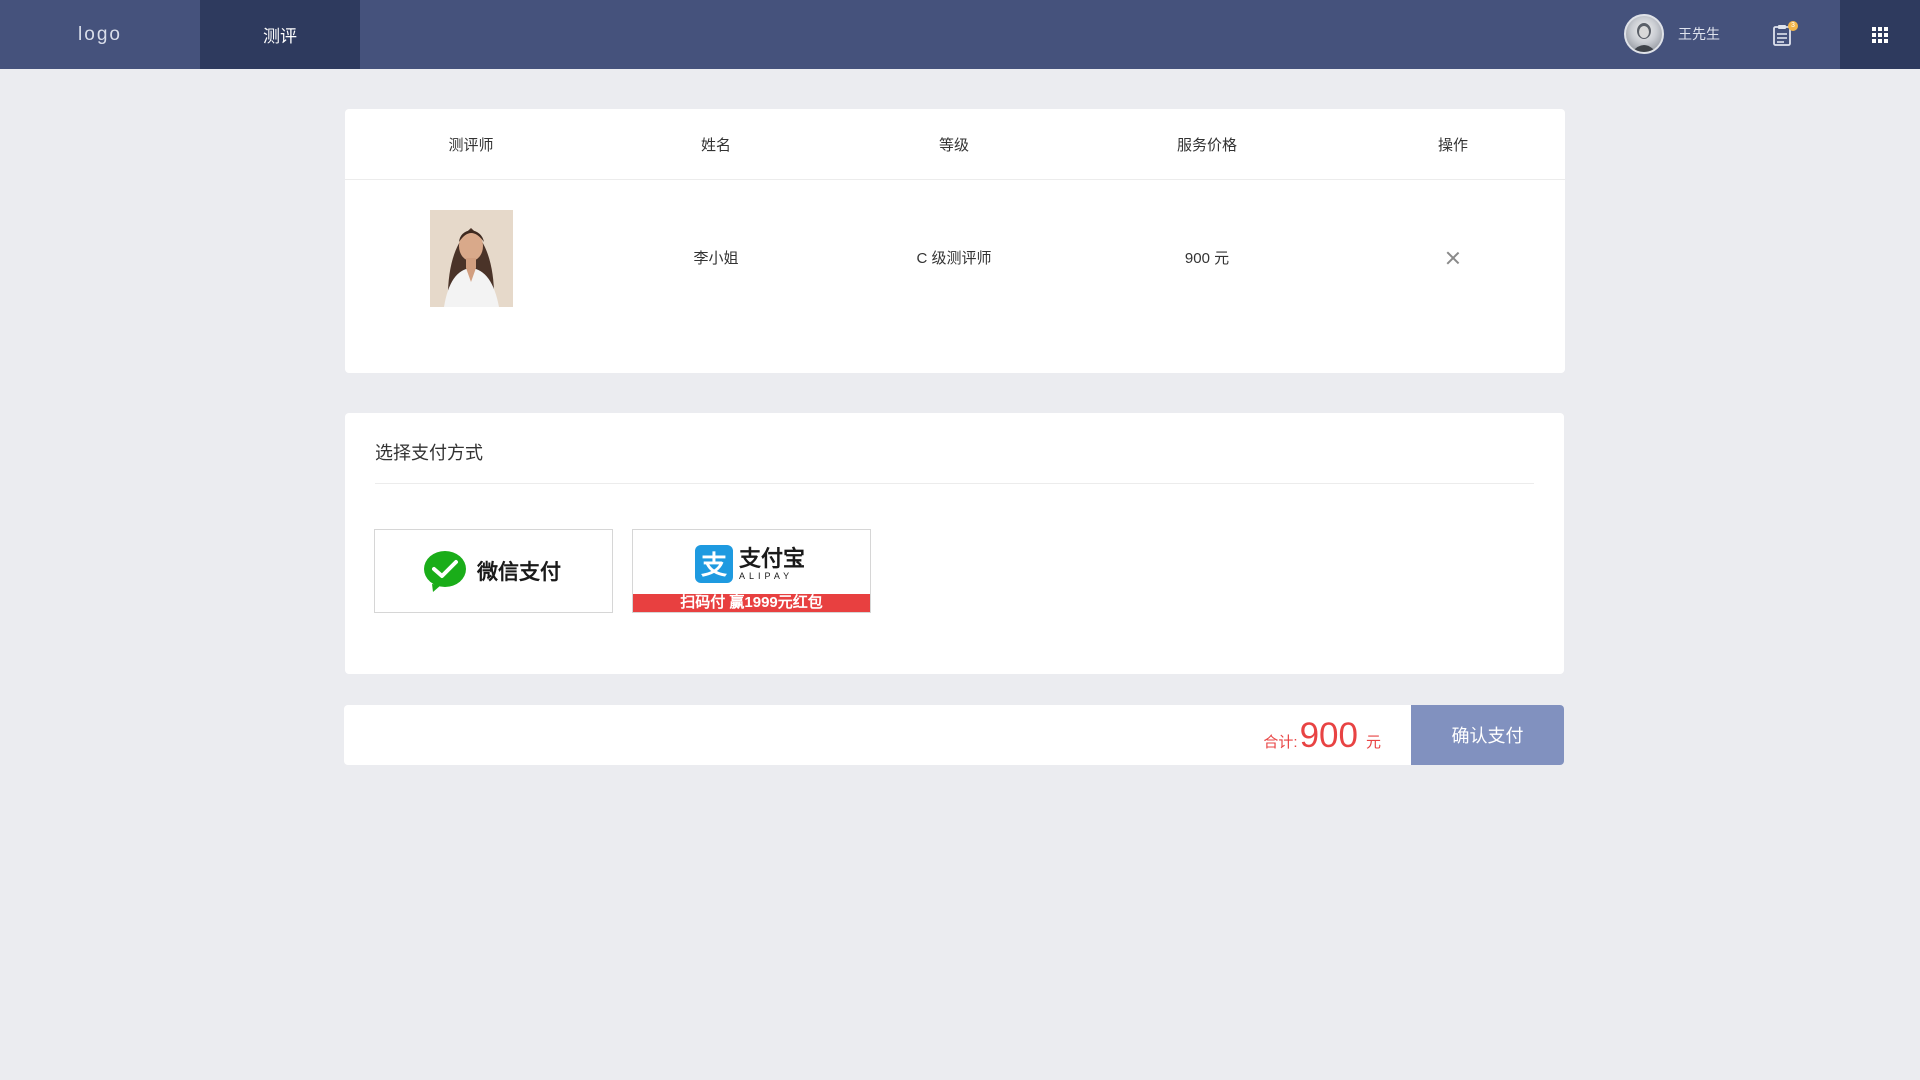  What do you see at coordinates (1452, 145) in the screenshot?
I see `header-action: 操作` at bounding box center [1452, 145].